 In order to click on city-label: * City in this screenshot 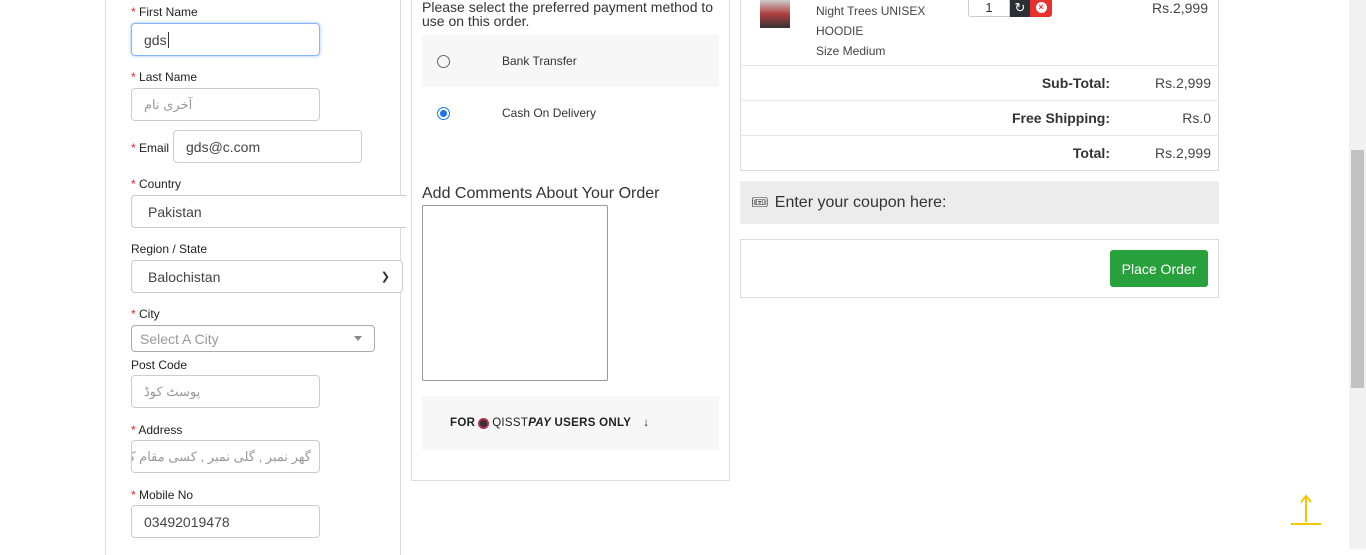, I will do `click(145, 314)`.